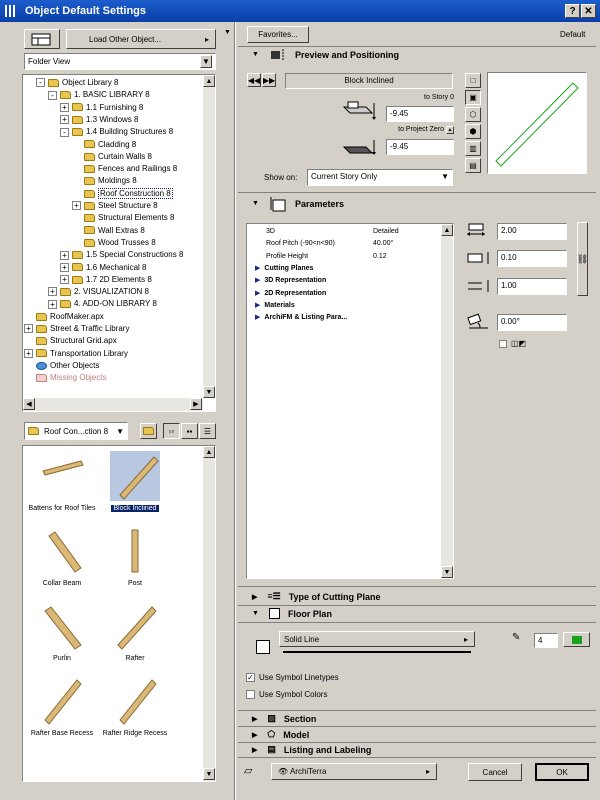 This screenshot has height=800, width=600. I want to click on view-solid-button: ⬢, so click(473, 131).